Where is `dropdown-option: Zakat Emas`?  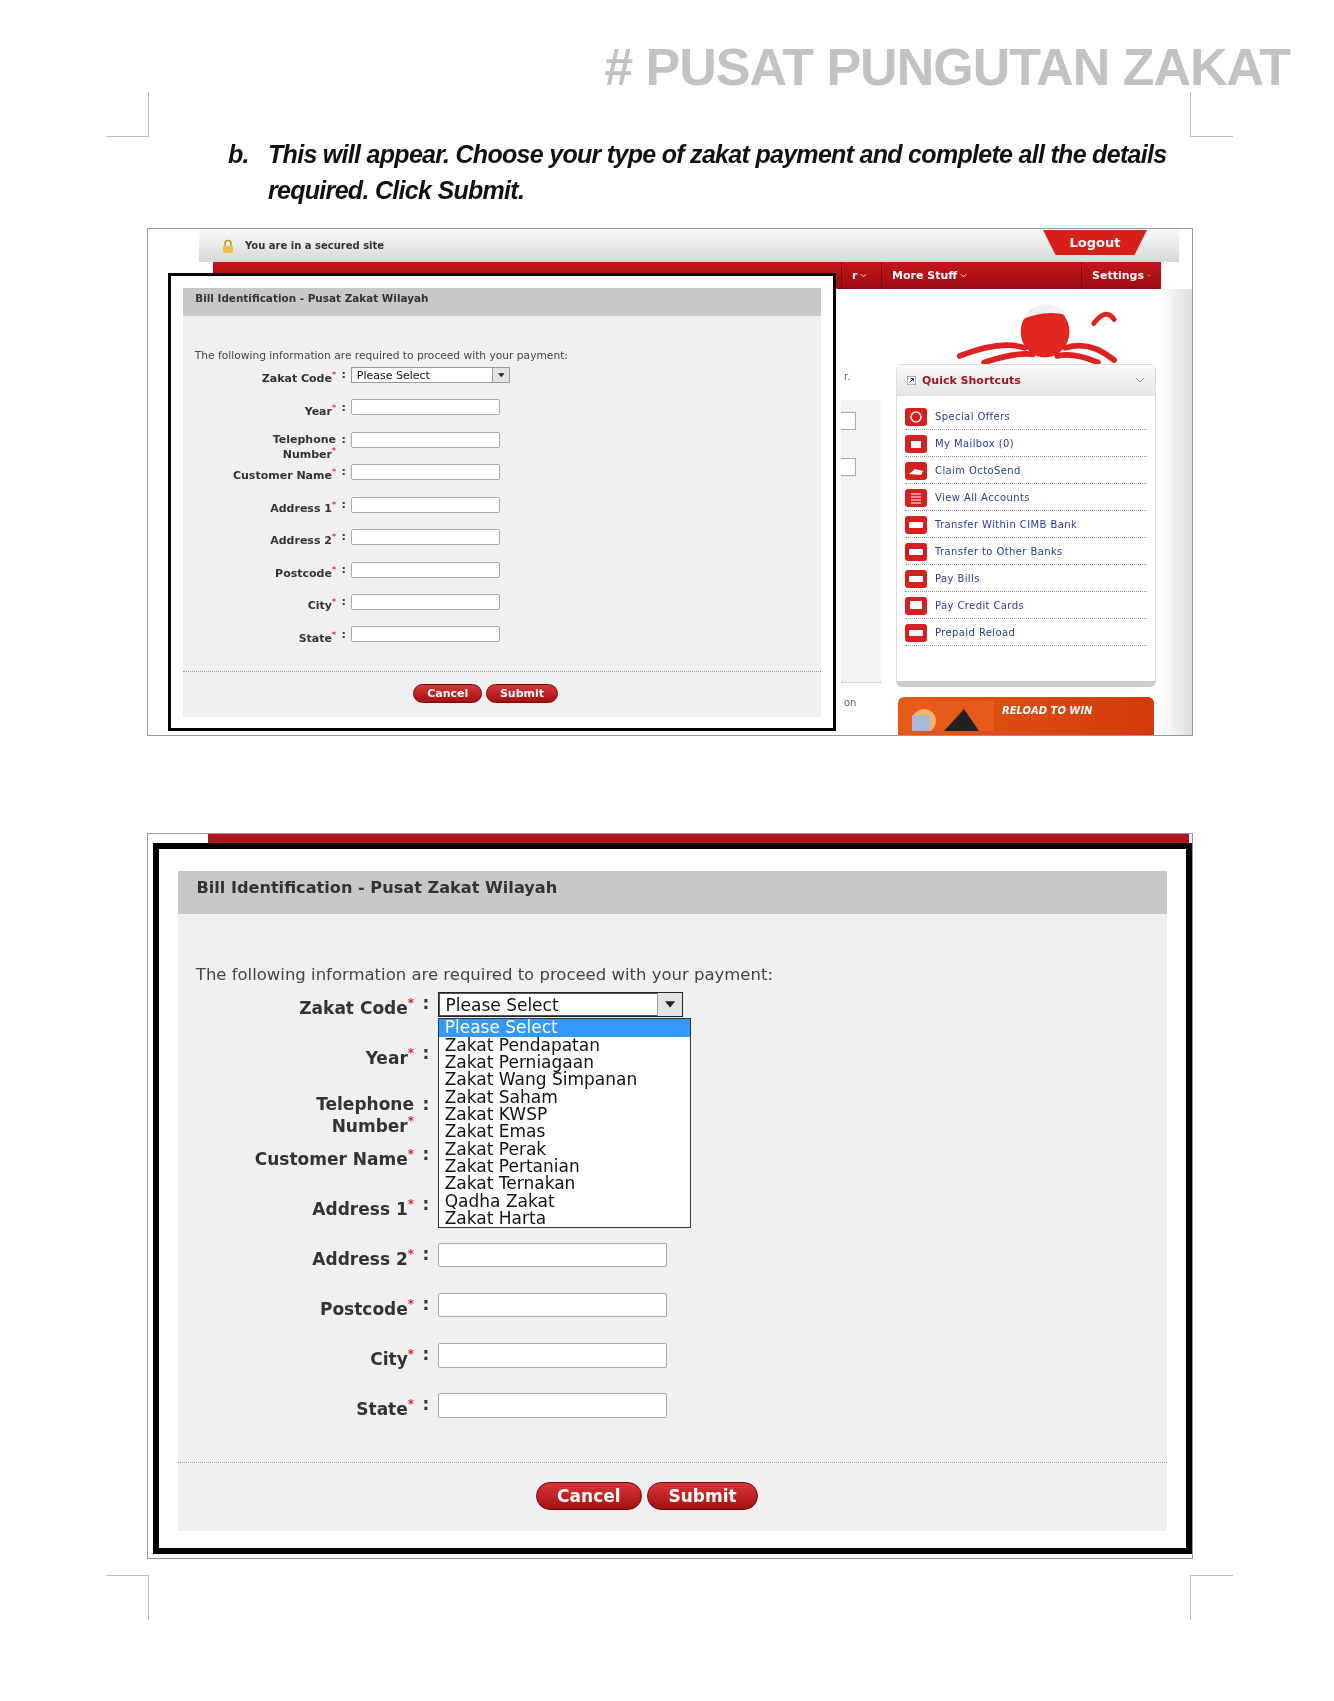 dropdown-option: Zakat Emas is located at coordinates (564, 1132).